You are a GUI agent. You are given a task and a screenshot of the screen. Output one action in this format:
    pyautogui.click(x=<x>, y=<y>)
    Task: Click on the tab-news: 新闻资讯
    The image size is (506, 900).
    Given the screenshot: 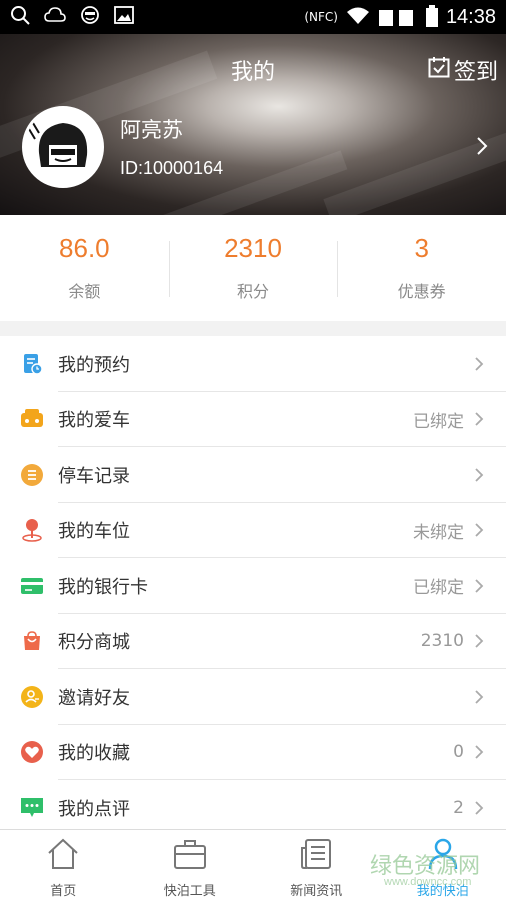 What is the action you would take?
    pyautogui.click(x=316, y=865)
    